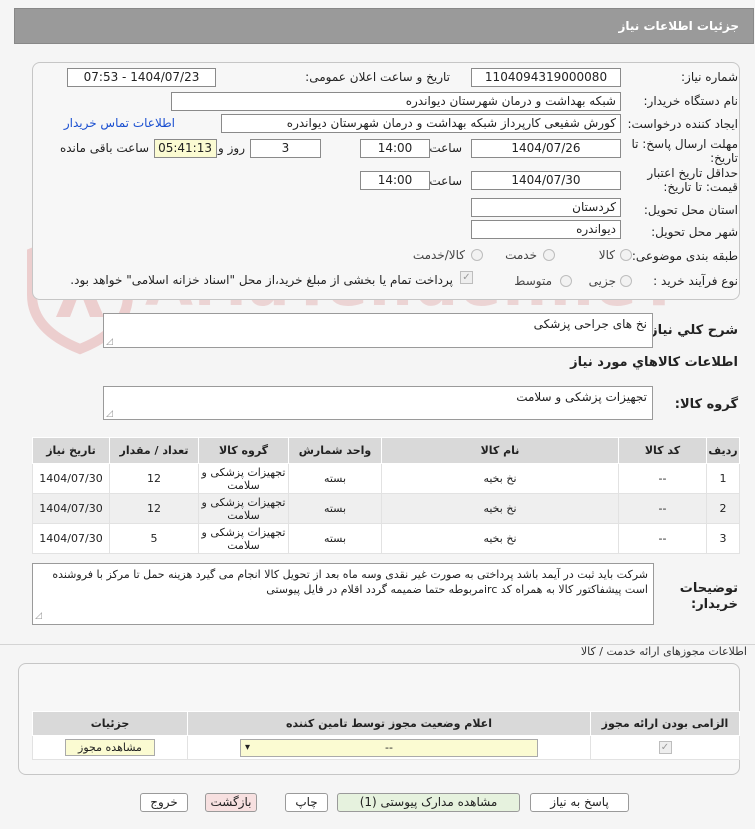 The height and width of the screenshot is (829, 755). I want to click on col-group: گروه کالا, so click(243, 450).